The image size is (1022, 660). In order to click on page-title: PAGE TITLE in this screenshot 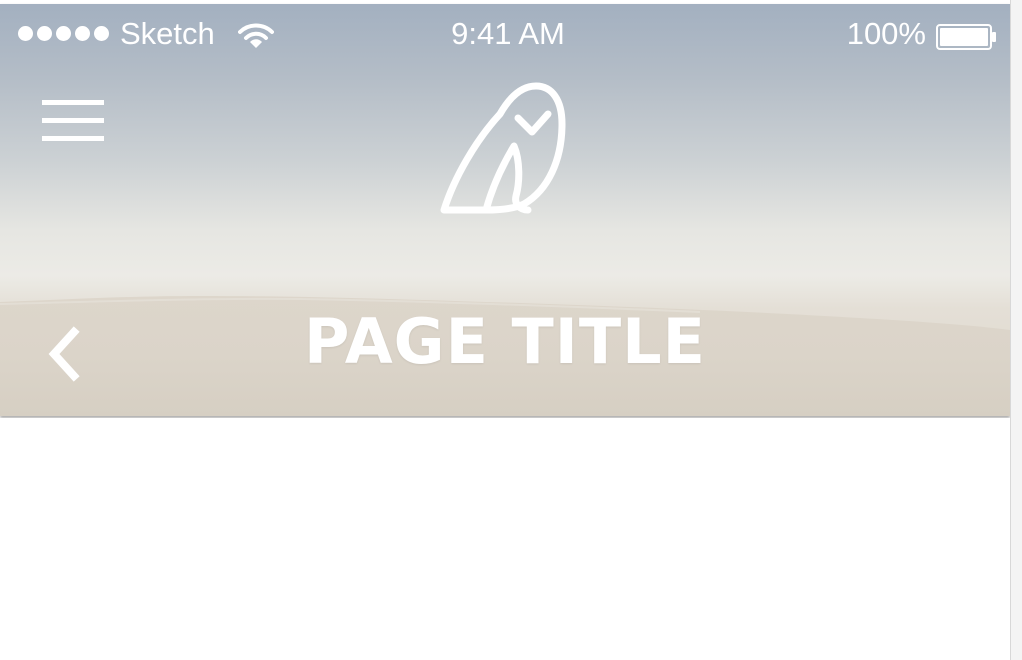, I will do `click(505, 341)`.